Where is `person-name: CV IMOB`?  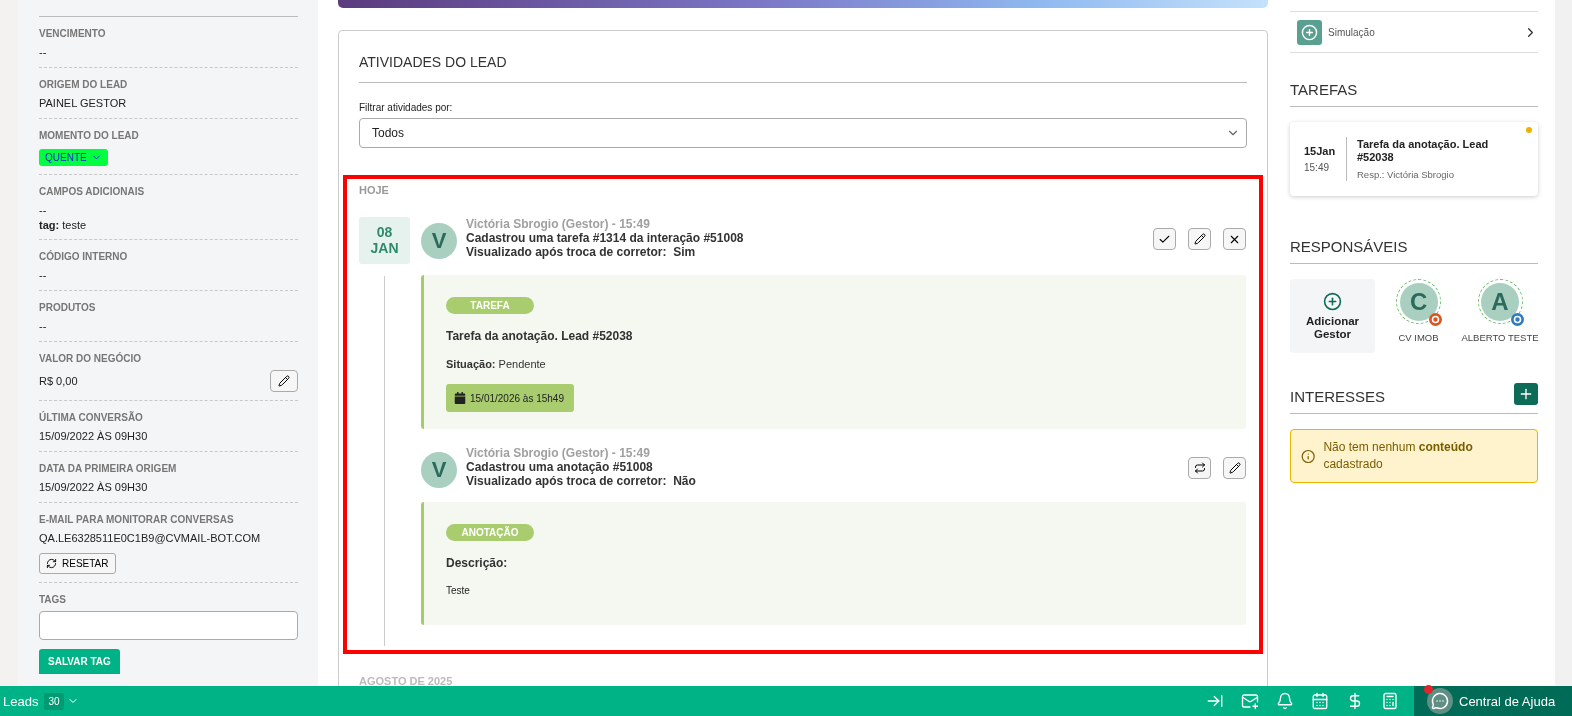
person-name: CV IMOB is located at coordinates (1418, 337).